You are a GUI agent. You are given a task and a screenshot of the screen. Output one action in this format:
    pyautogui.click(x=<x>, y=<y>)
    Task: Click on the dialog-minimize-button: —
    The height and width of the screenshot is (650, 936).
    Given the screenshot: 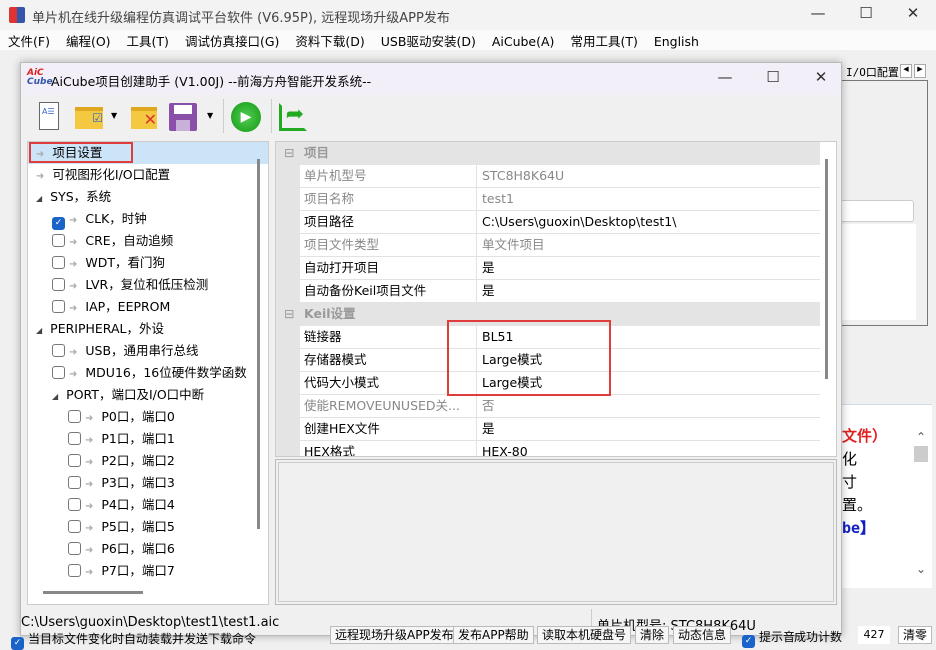 What is the action you would take?
    pyautogui.click(x=725, y=79)
    